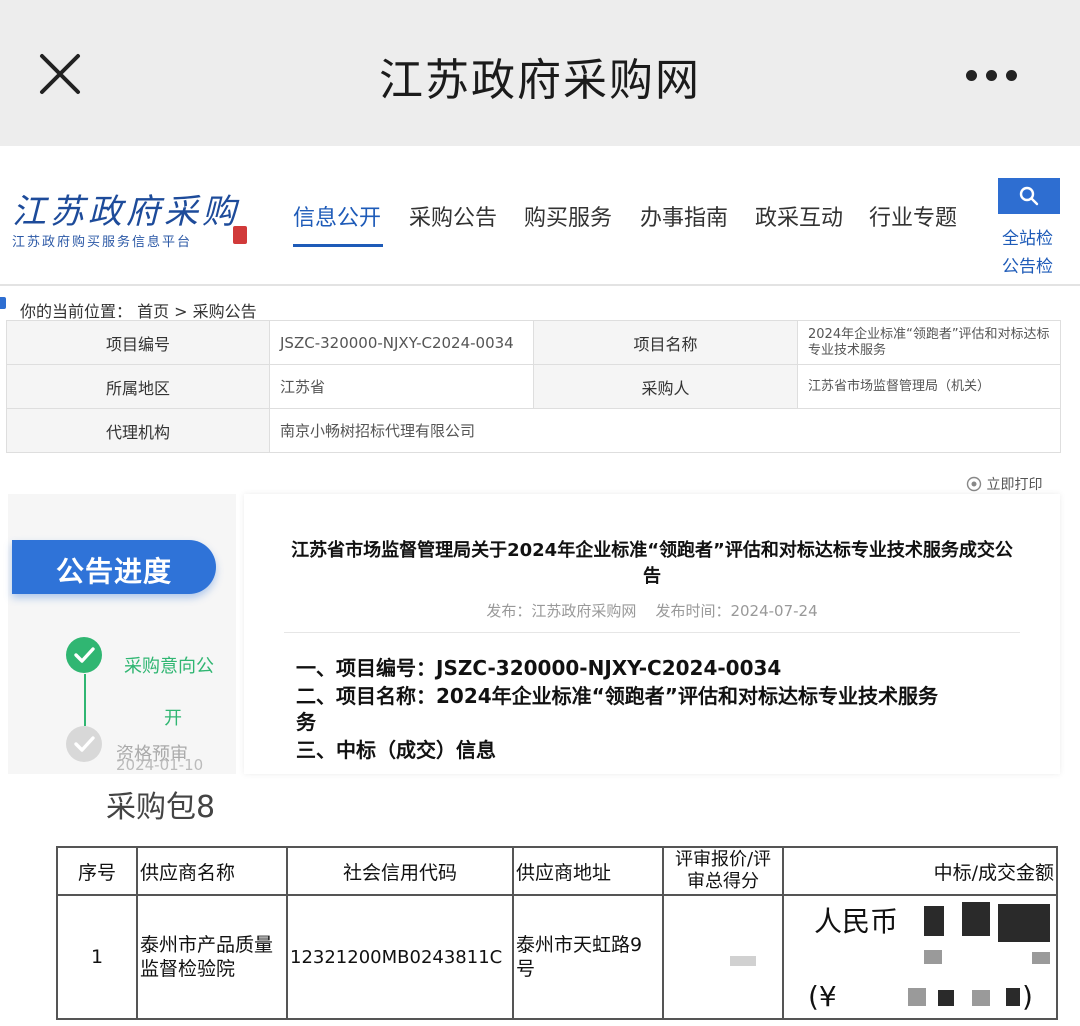 This screenshot has height=1026, width=1080. What do you see at coordinates (929, 342) in the screenshot?
I see `project-name-value: 2024年企业标准“领跑者”评估和对标达标专业技术服务` at bounding box center [929, 342].